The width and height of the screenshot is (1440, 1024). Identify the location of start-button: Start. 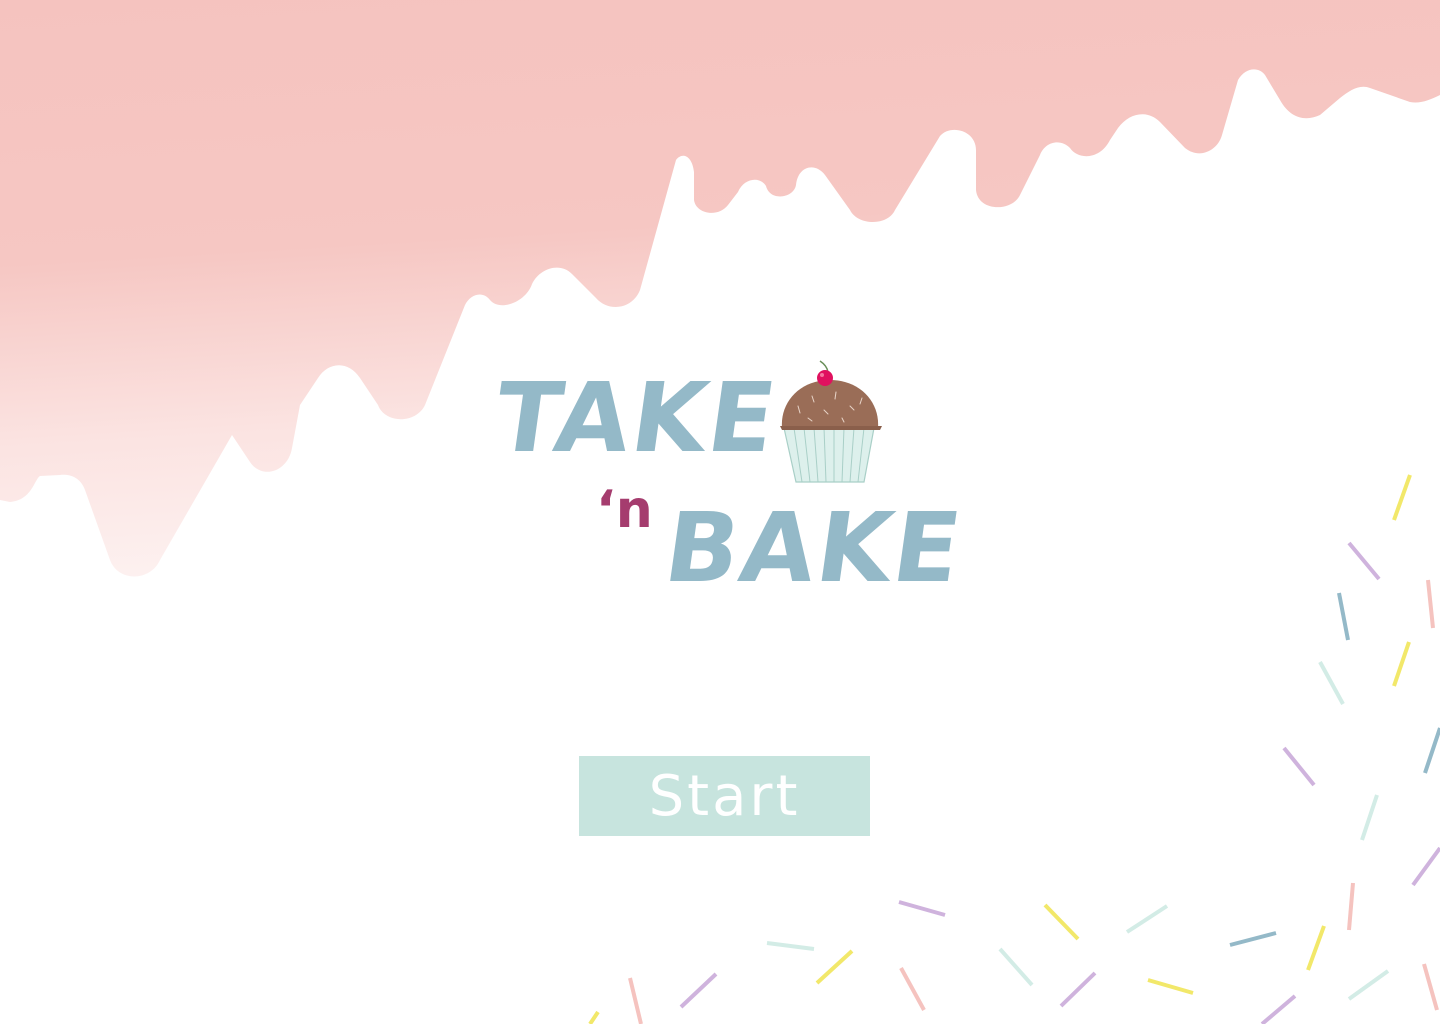
(724, 796).